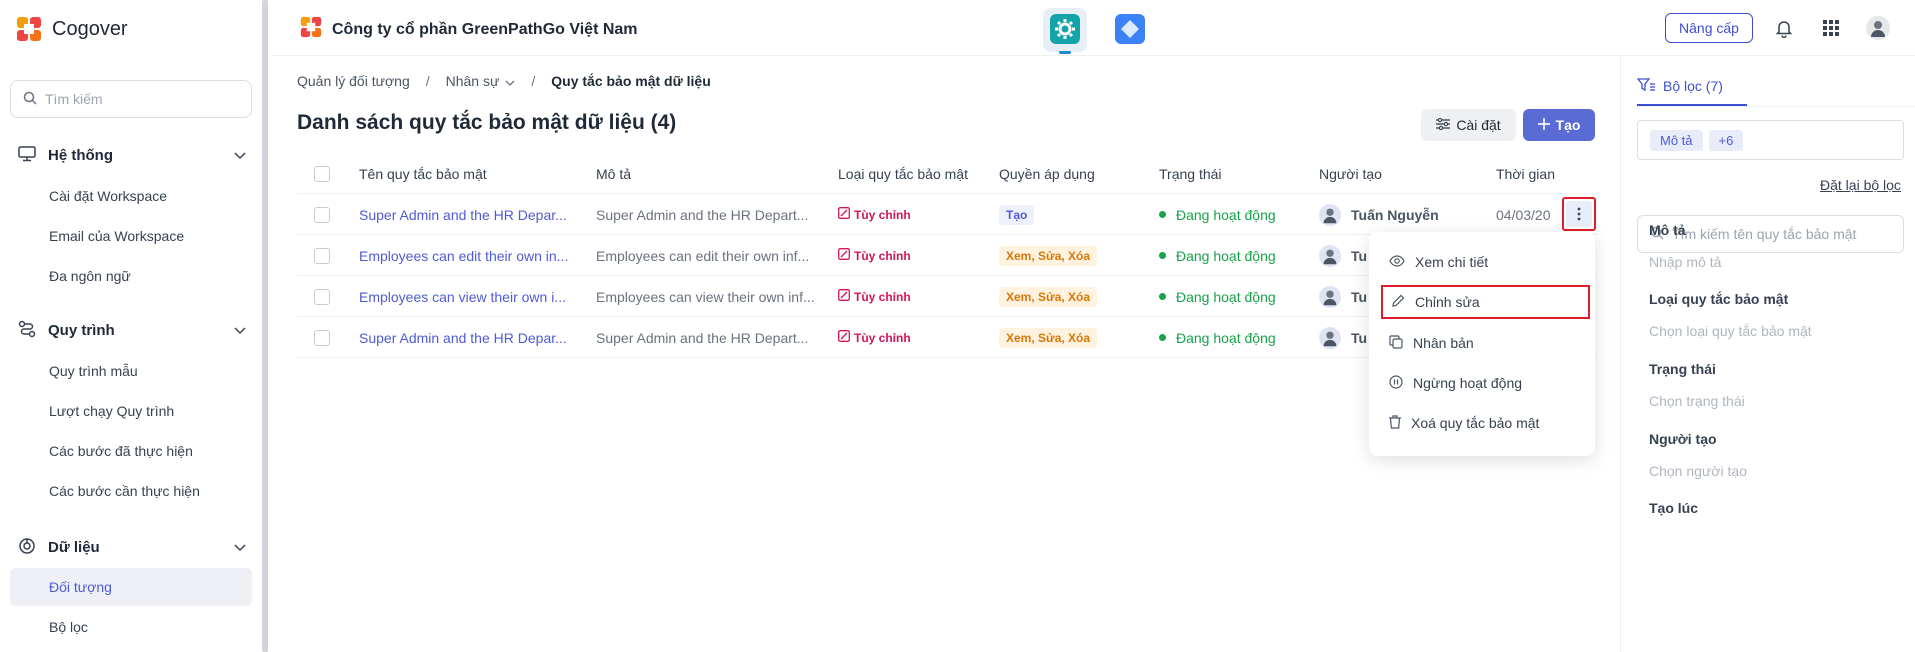 Image resolution: width=1915 pixels, height=652 pixels. What do you see at coordinates (1526, 173) in the screenshot?
I see `column-header-time: Thời gian` at bounding box center [1526, 173].